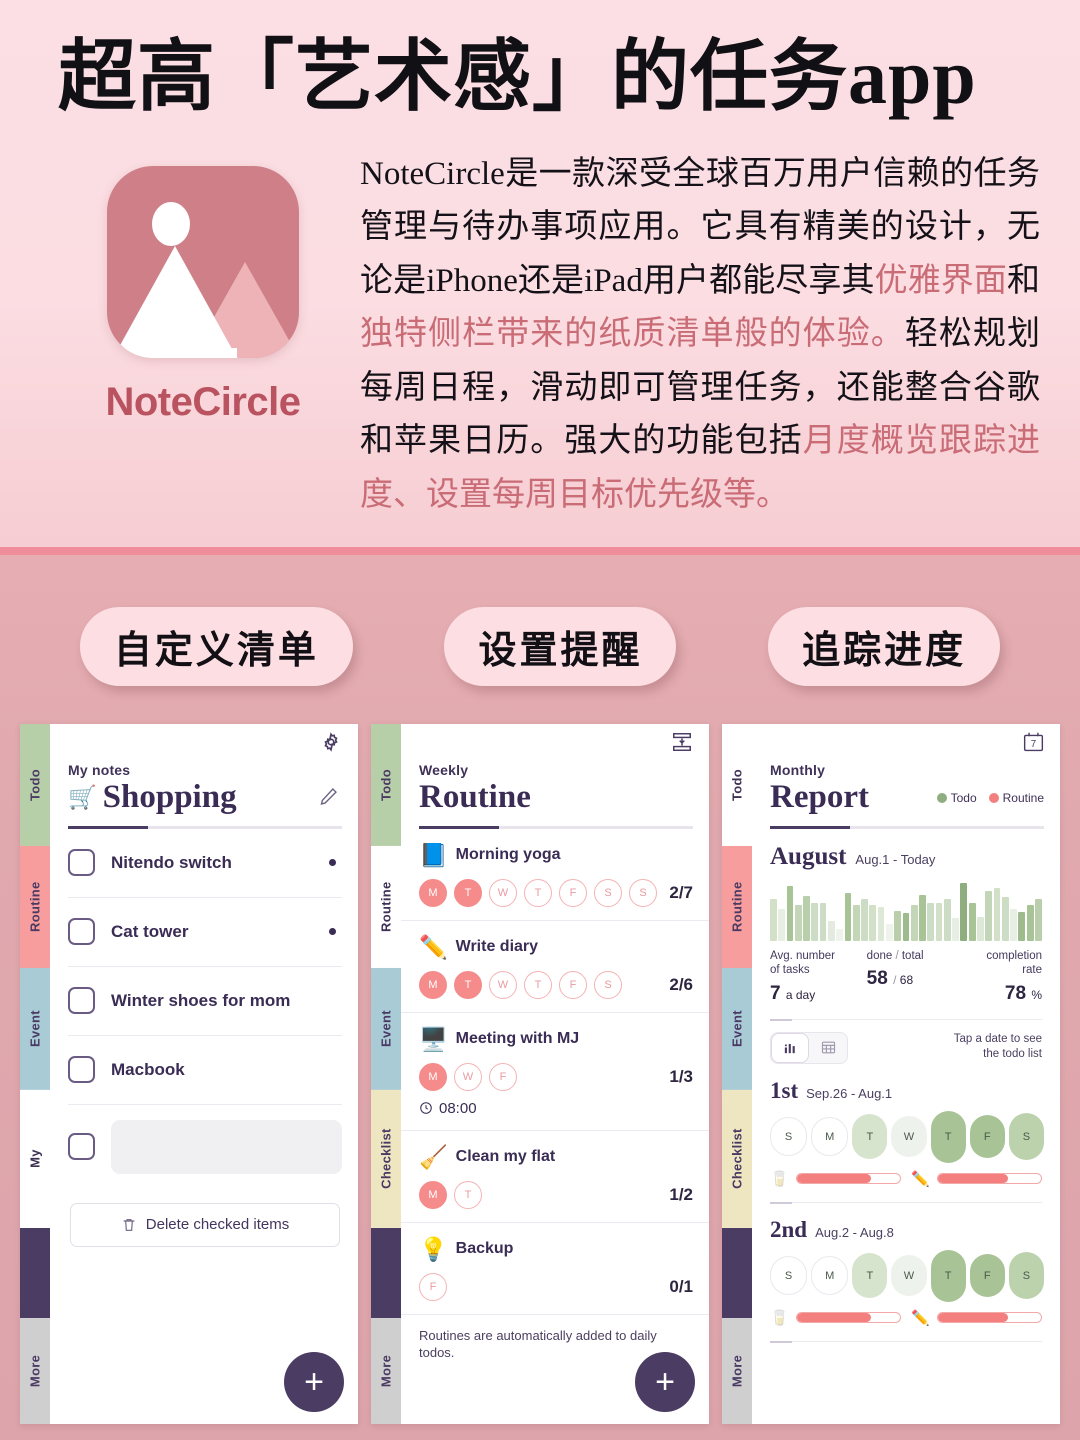  What do you see at coordinates (819, 797) in the screenshot?
I see `report-title: Report` at bounding box center [819, 797].